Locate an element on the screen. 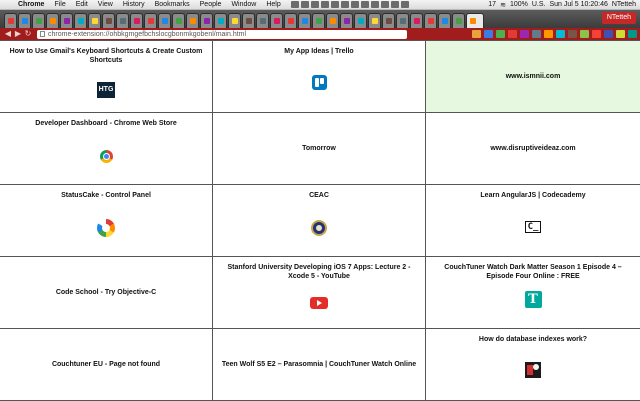 The image size is (640, 401). wifi-icon: ≋ is located at coordinates (503, 5).